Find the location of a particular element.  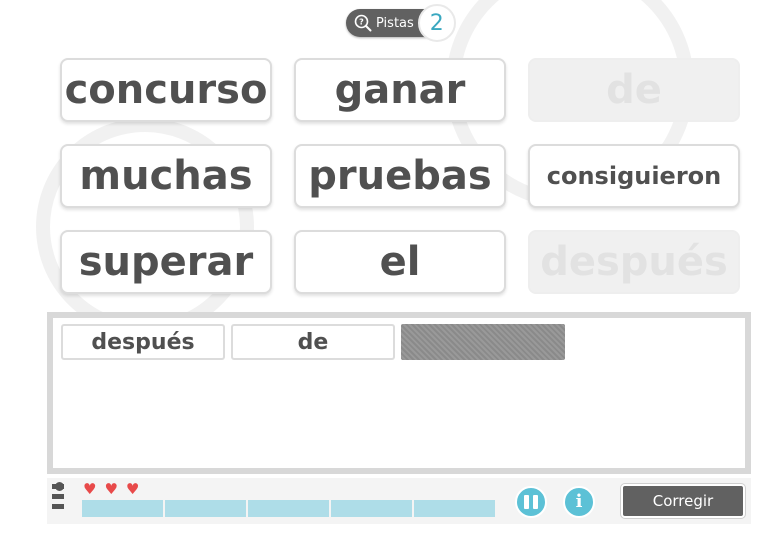

pause-button is located at coordinates (531, 502).